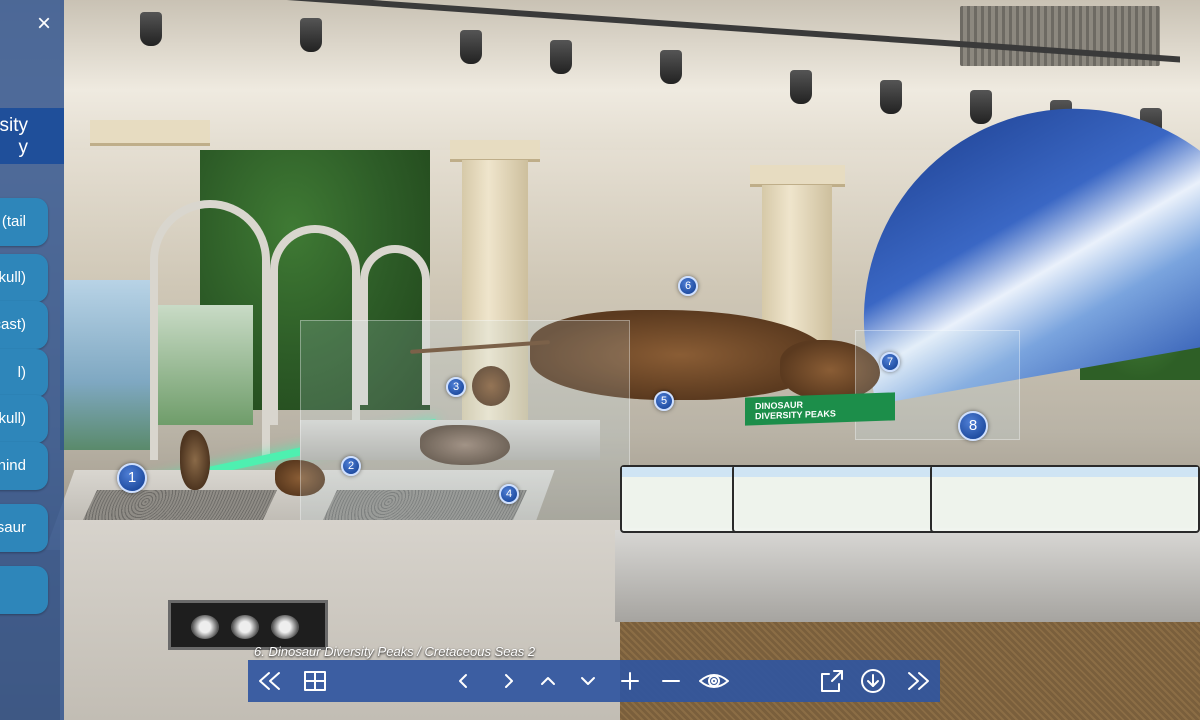 Image resolution: width=1200 pixels, height=720 pixels. I want to click on thumbnails-button, so click(315, 681).